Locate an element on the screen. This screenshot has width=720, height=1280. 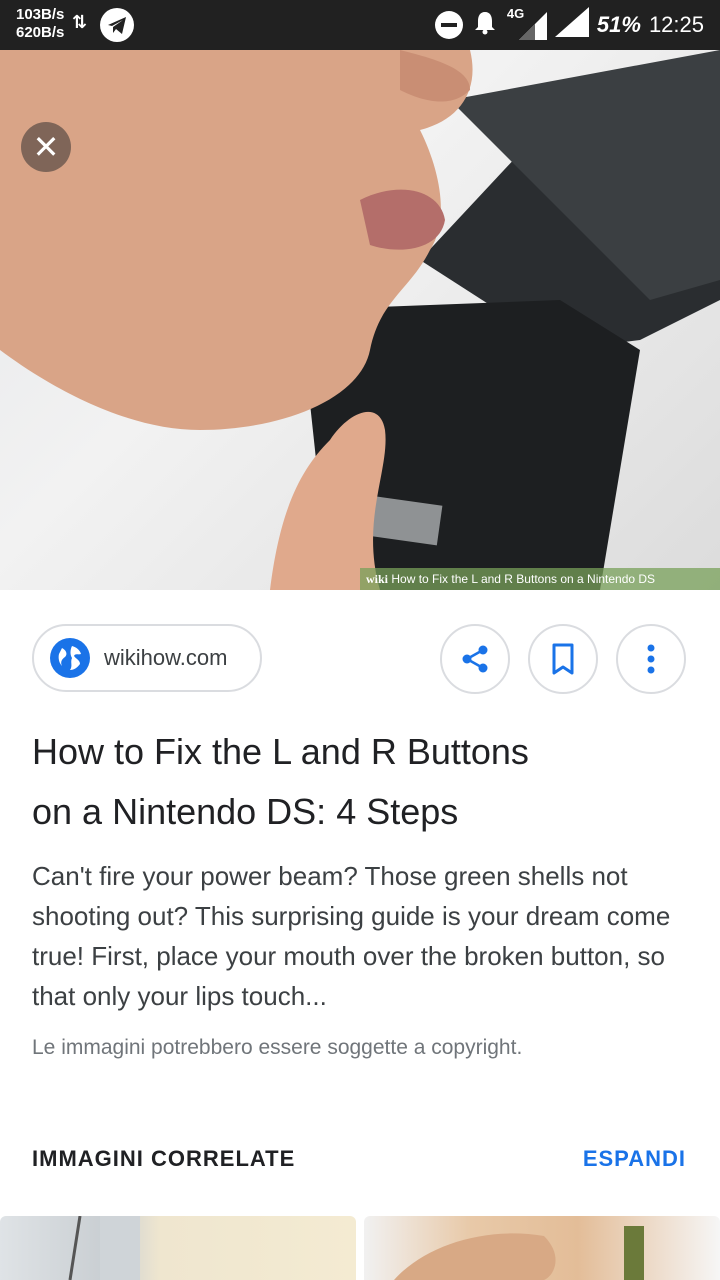
expand-button: ESPANDI is located at coordinates (634, 1159).